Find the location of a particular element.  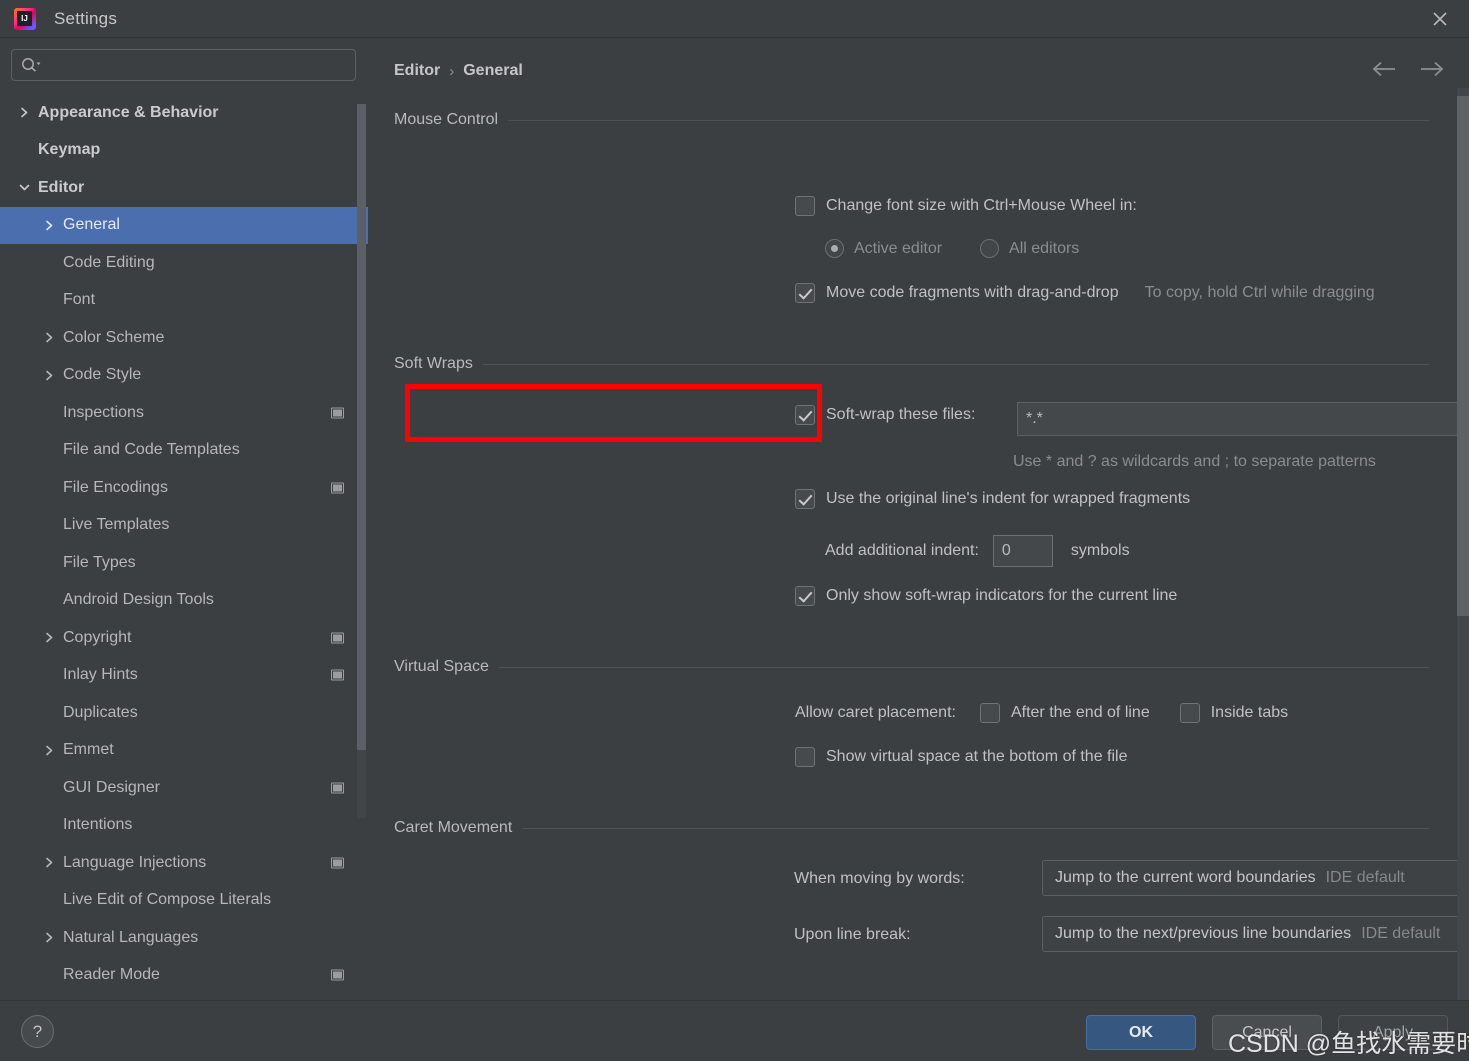

change-font-size-checkbox is located at coordinates (805, 206).